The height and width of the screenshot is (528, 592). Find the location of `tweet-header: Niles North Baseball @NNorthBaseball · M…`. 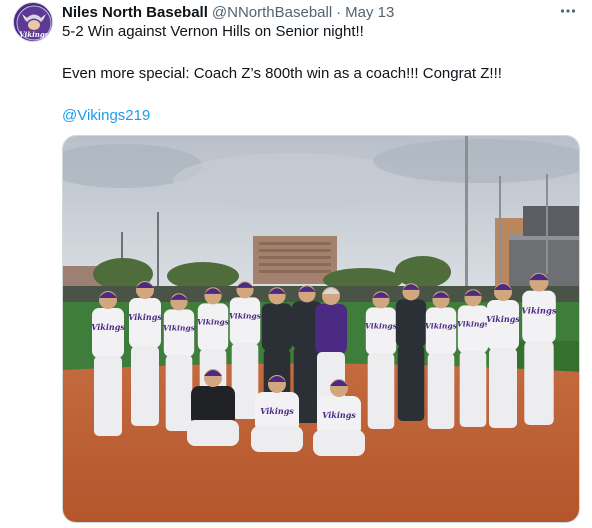

tweet-header: Niles North Baseball @NNorthBaseball · M… is located at coordinates (228, 12).